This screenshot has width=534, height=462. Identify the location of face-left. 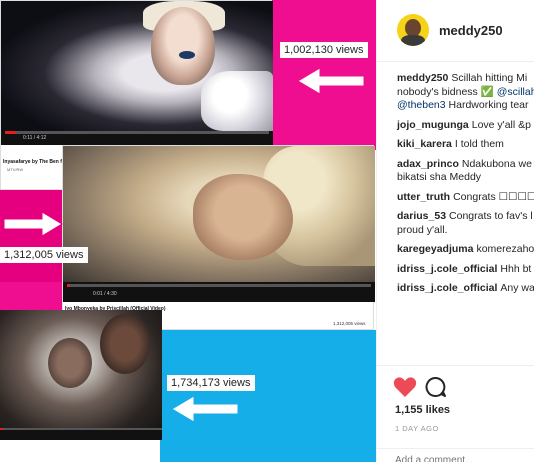
(70, 363).